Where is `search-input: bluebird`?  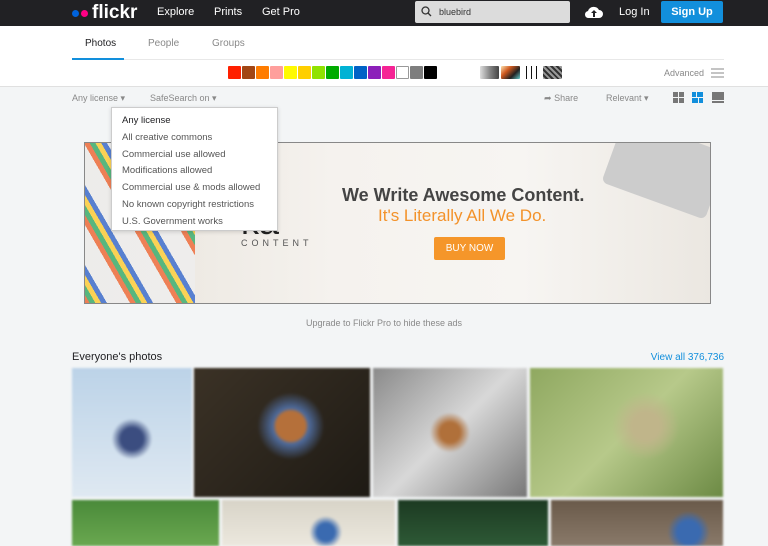
search-input: bluebird is located at coordinates (492, 12).